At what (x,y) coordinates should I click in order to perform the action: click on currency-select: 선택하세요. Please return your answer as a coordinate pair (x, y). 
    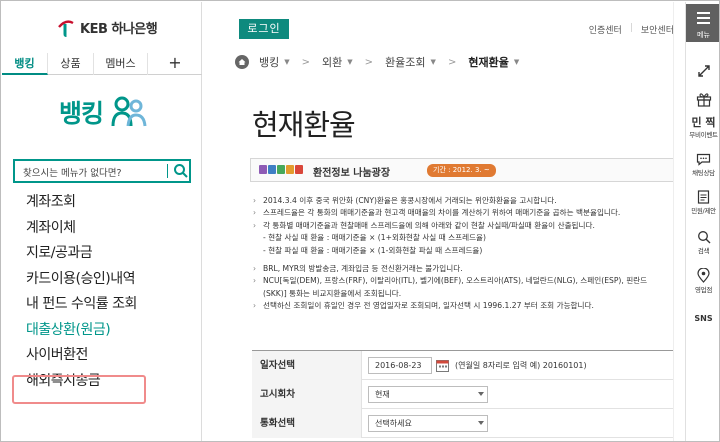
    Looking at the image, I should click on (428, 423).